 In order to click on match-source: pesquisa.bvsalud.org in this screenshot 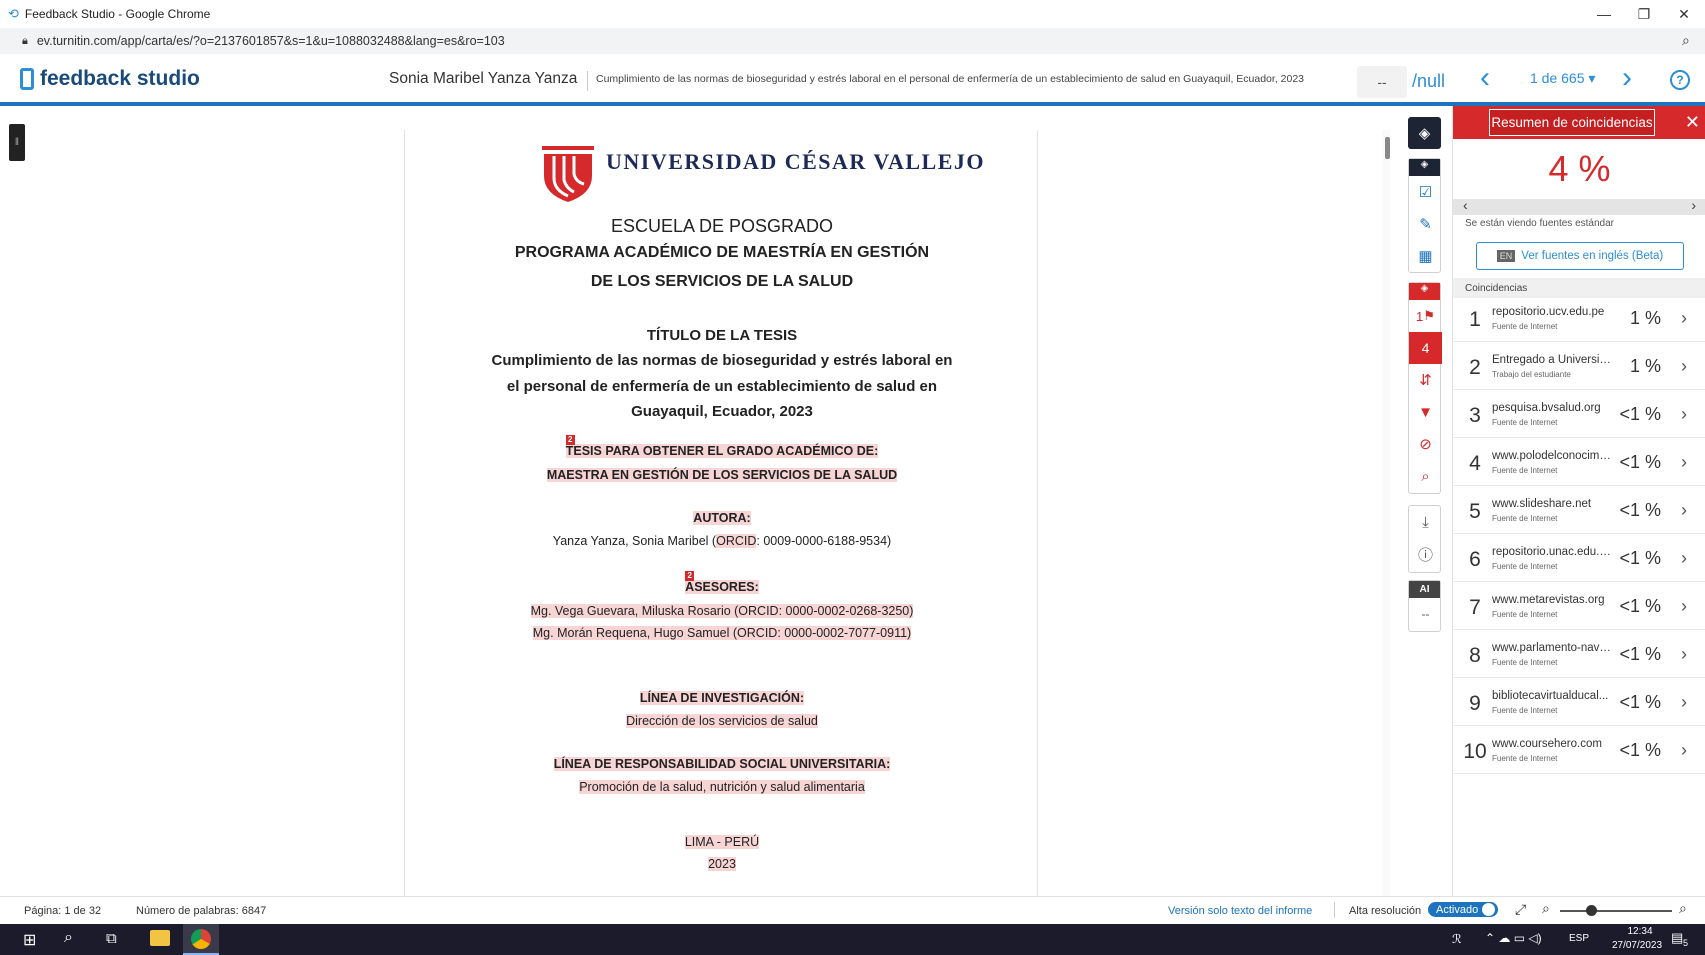, I will do `click(1546, 408)`.